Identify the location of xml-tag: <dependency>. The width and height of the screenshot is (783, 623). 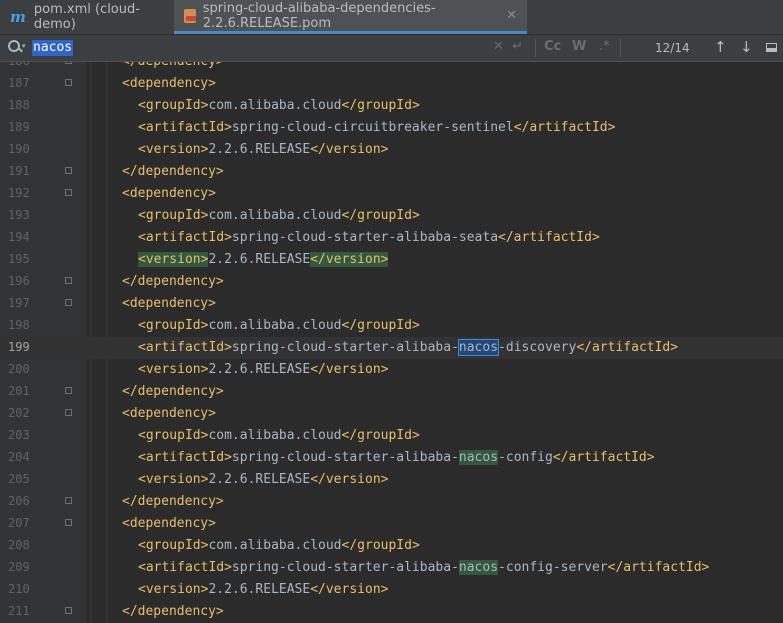
(169, 523).